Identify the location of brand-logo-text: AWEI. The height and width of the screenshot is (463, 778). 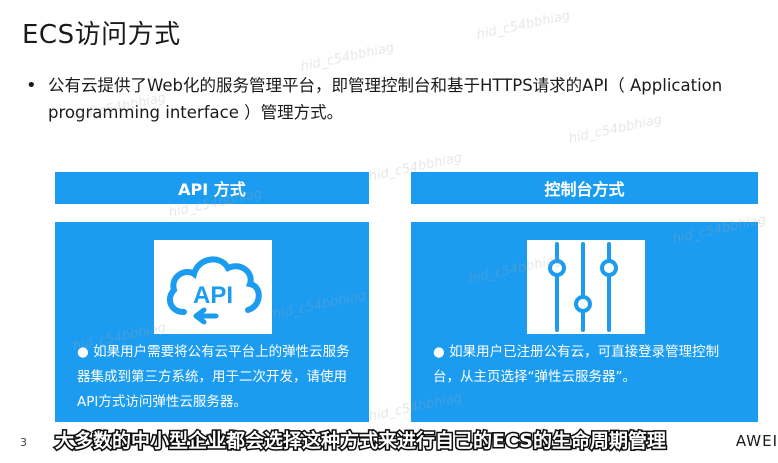
(756, 441).